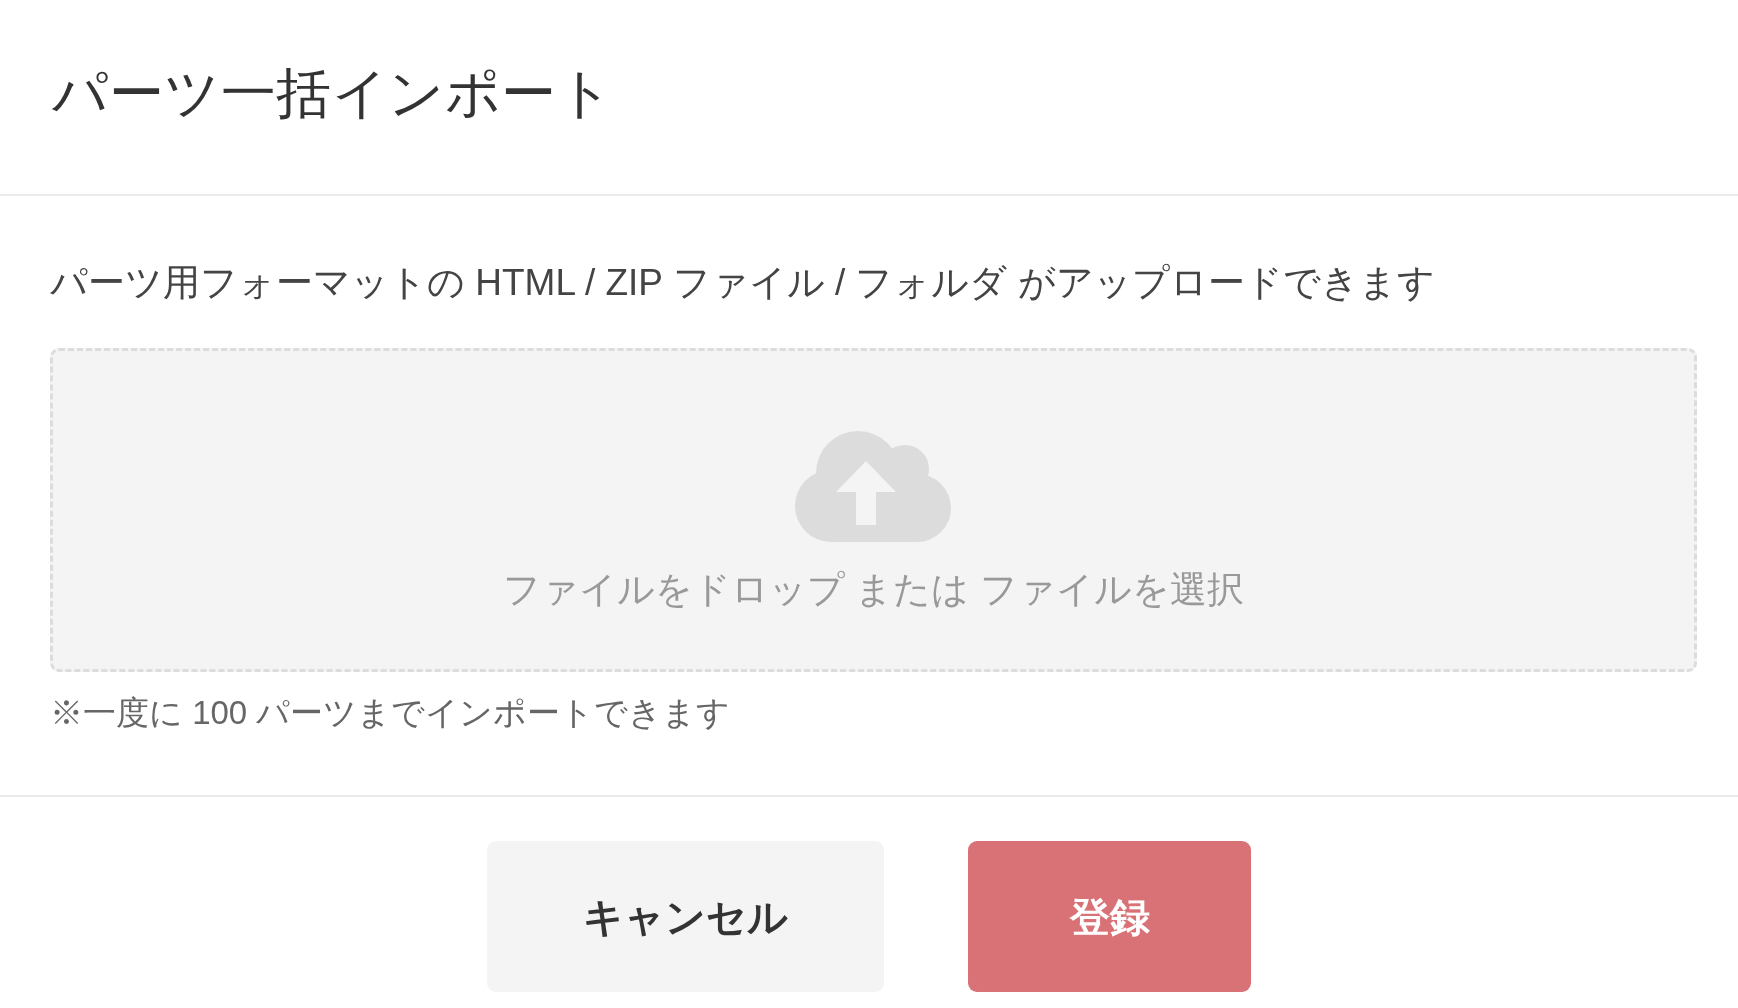  What do you see at coordinates (743, 283) in the screenshot?
I see `description-text: パーツ用フォーマットの HTML / ZIP ファイル / フォルダ がアップロードできます` at bounding box center [743, 283].